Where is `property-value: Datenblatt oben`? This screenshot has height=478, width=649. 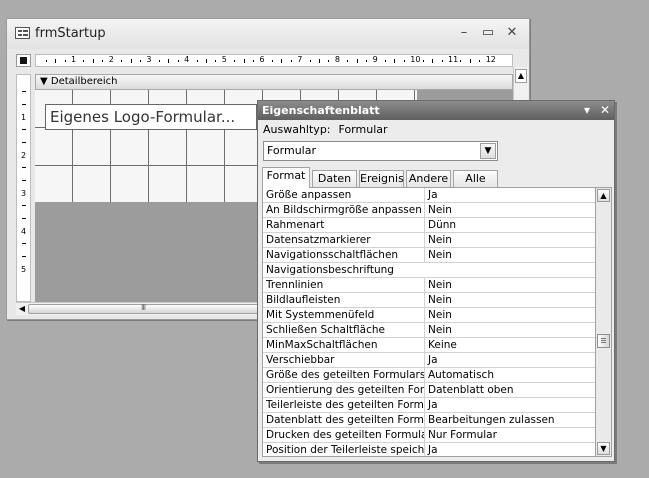 property-value: Datenblatt oben is located at coordinates (509, 390).